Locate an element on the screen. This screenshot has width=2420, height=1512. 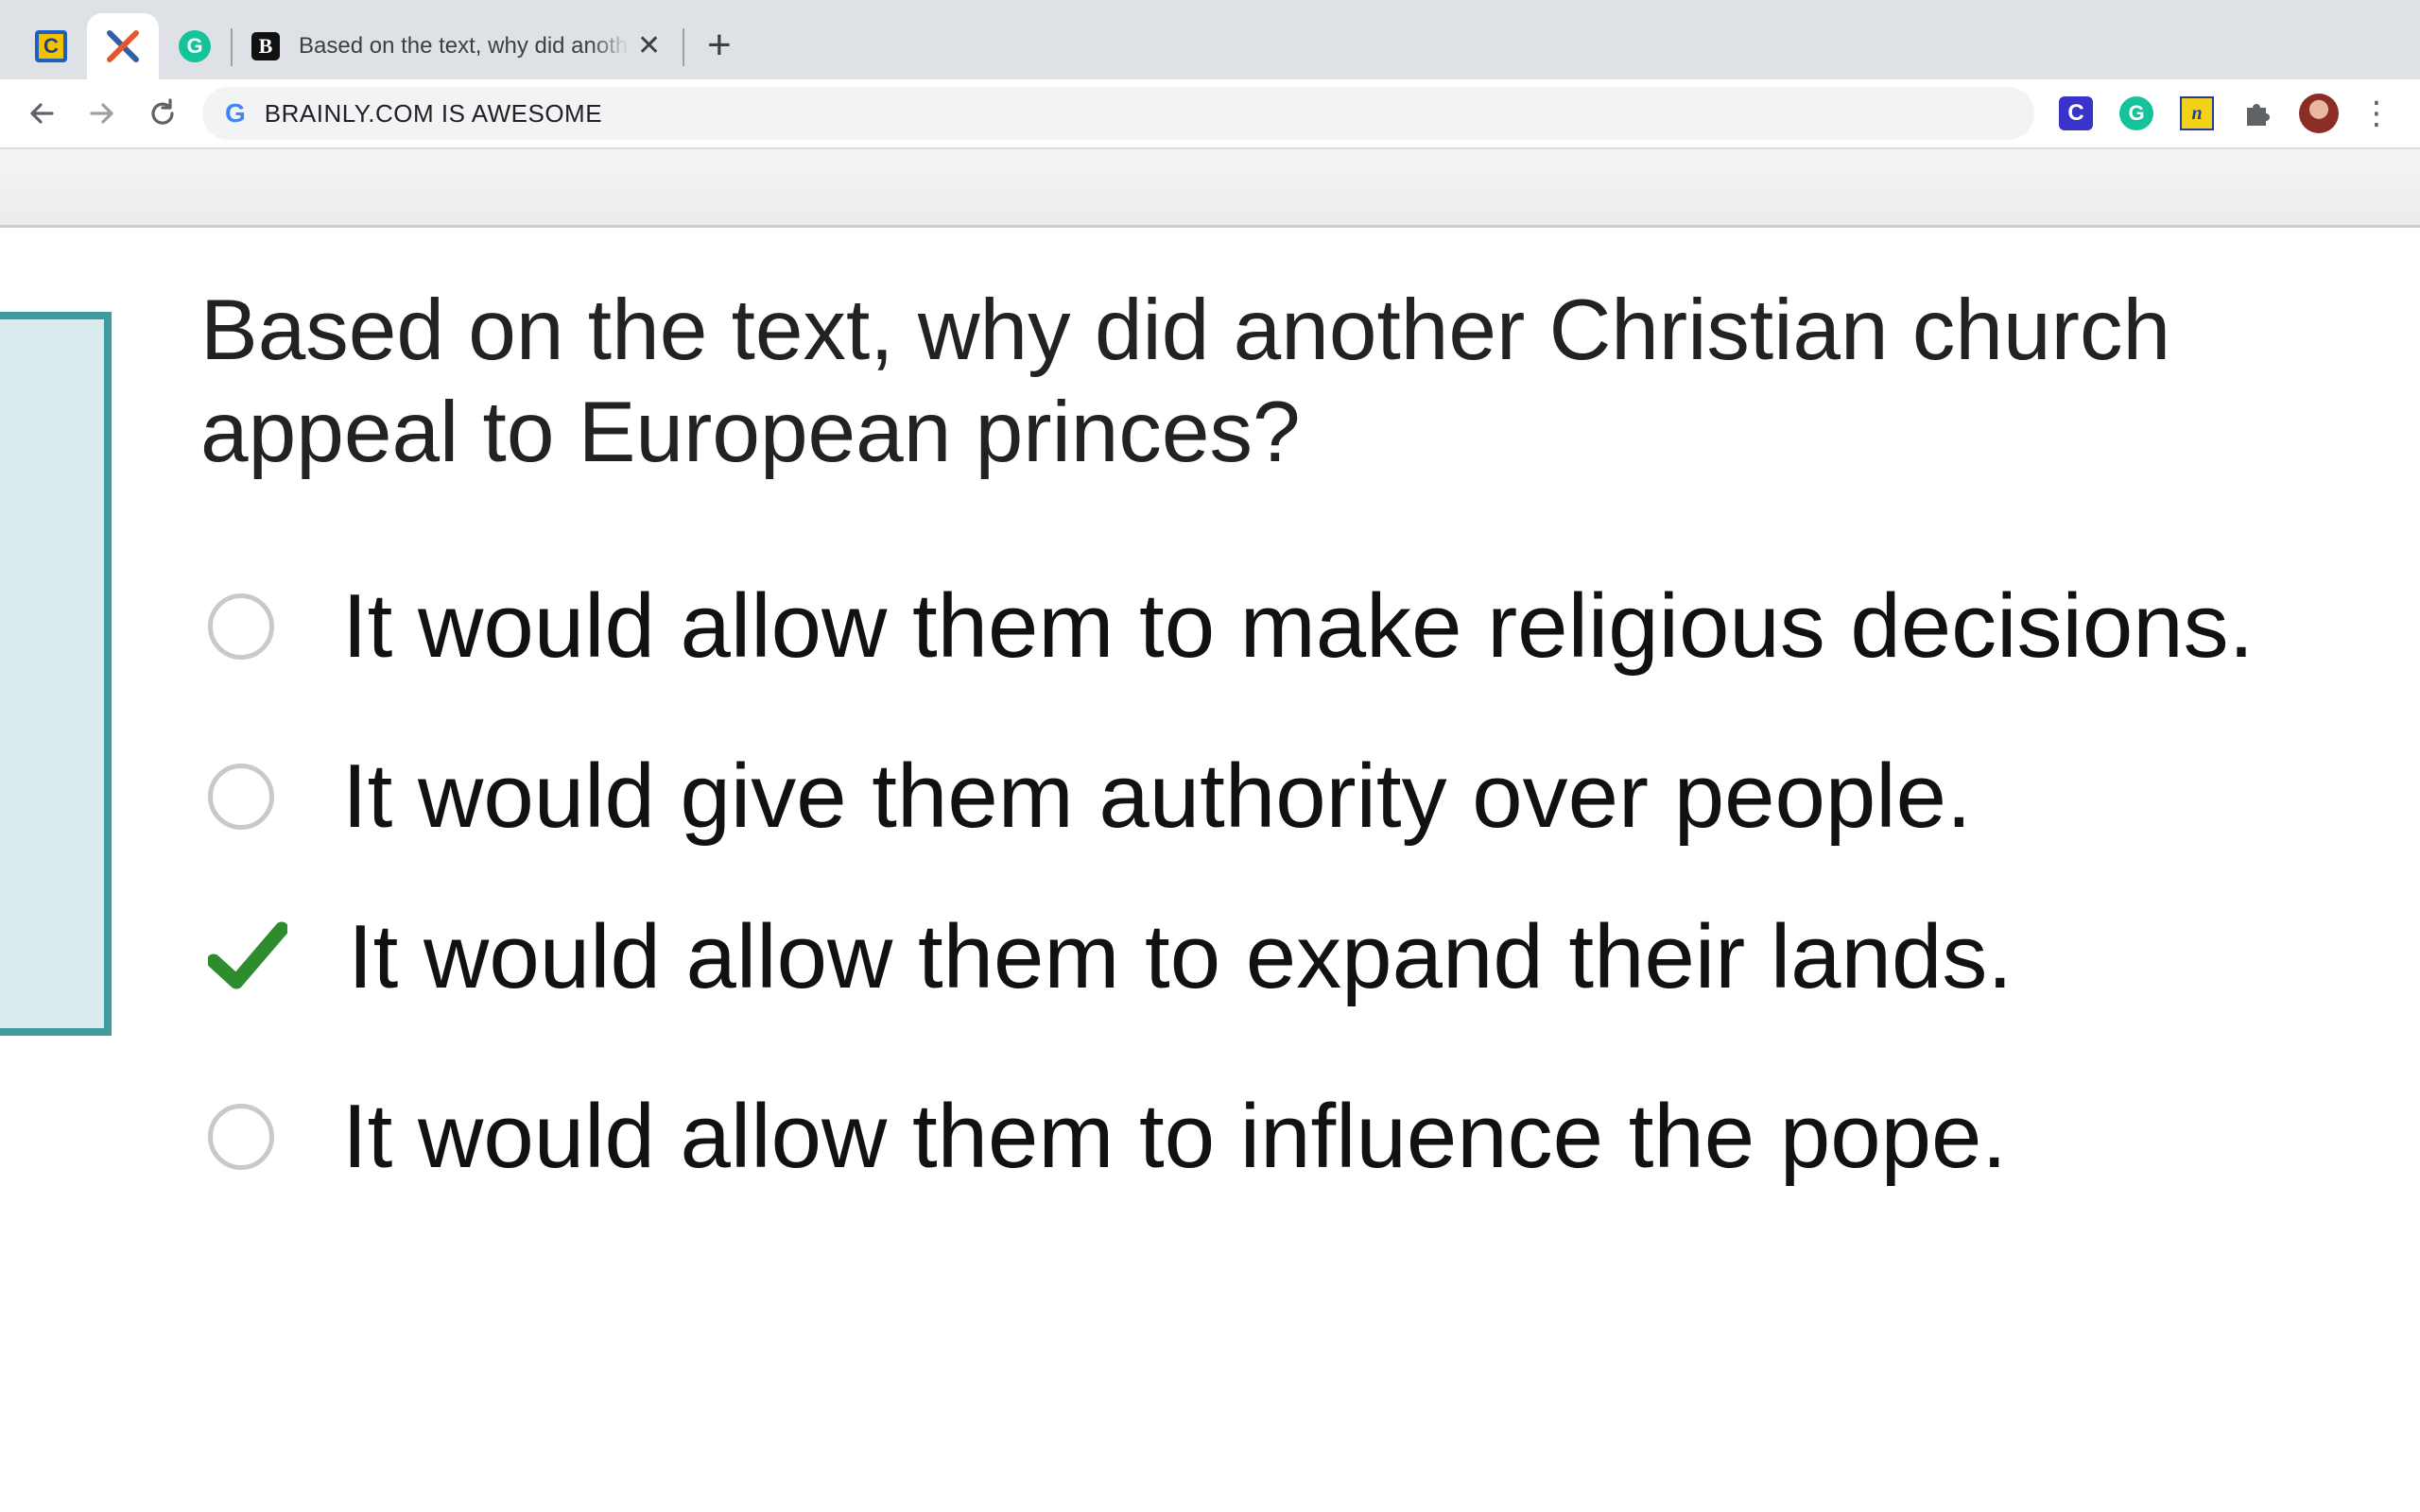
browser-menu-icon: ⋮ is located at coordinates (2377, 113).